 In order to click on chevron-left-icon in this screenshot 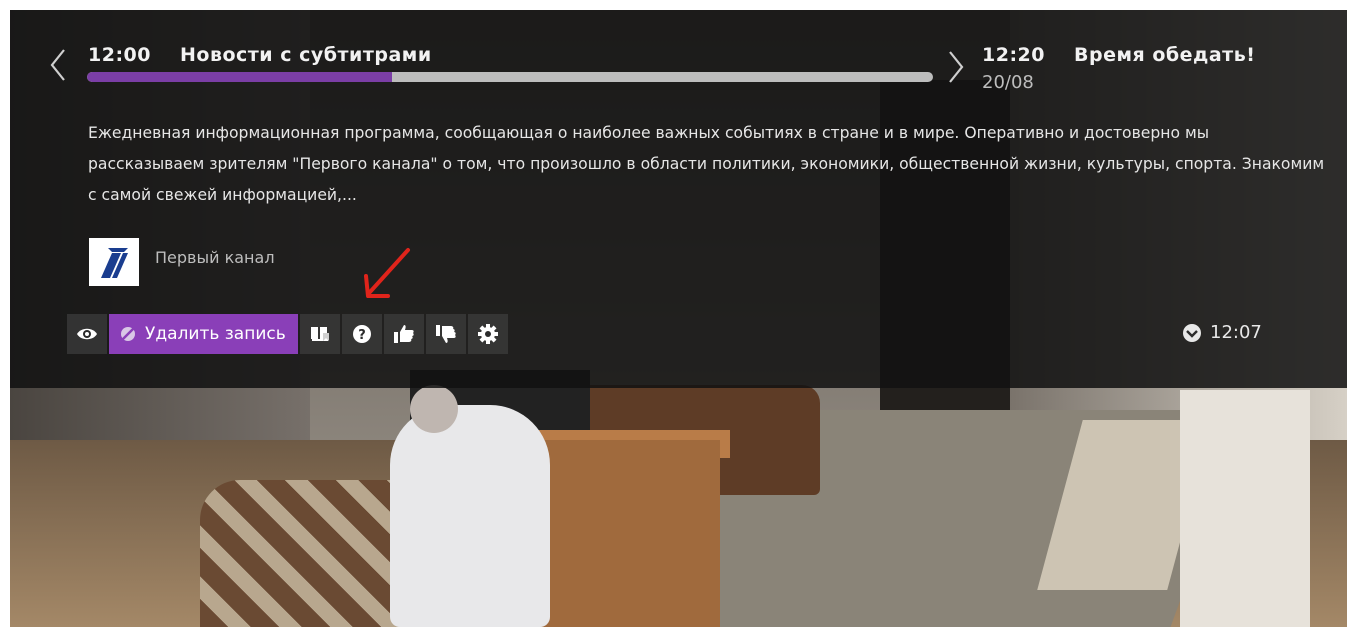, I will do `click(57, 65)`.